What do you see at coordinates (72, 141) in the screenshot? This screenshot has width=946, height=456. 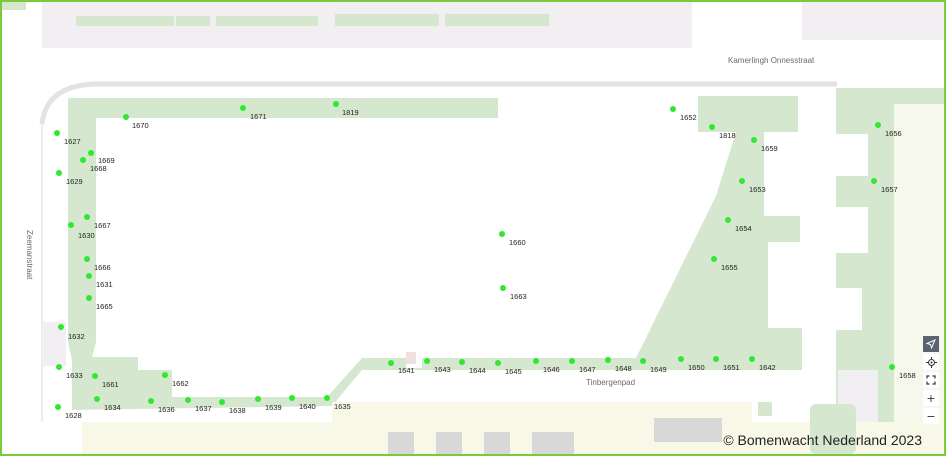 I see `tree-label: 1627` at bounding box center [72, 141].